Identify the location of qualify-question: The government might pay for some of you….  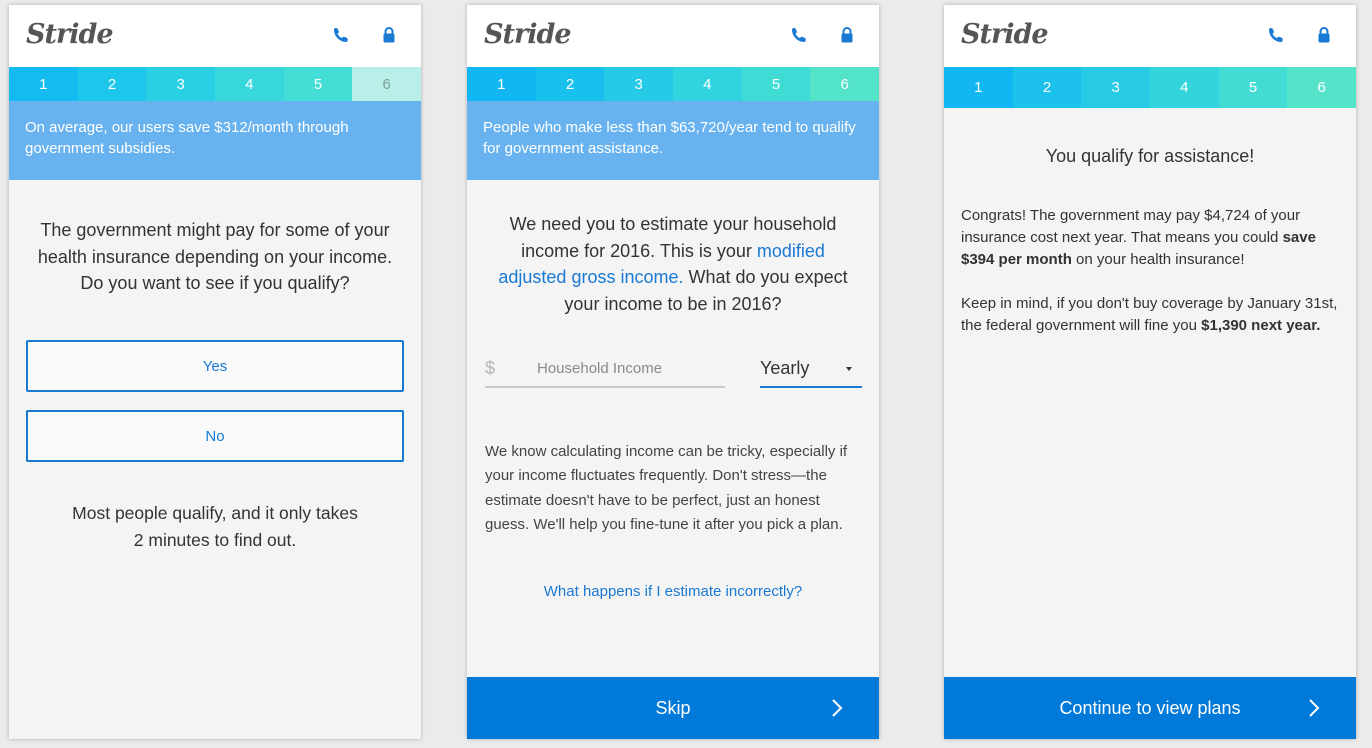
(215, 256).